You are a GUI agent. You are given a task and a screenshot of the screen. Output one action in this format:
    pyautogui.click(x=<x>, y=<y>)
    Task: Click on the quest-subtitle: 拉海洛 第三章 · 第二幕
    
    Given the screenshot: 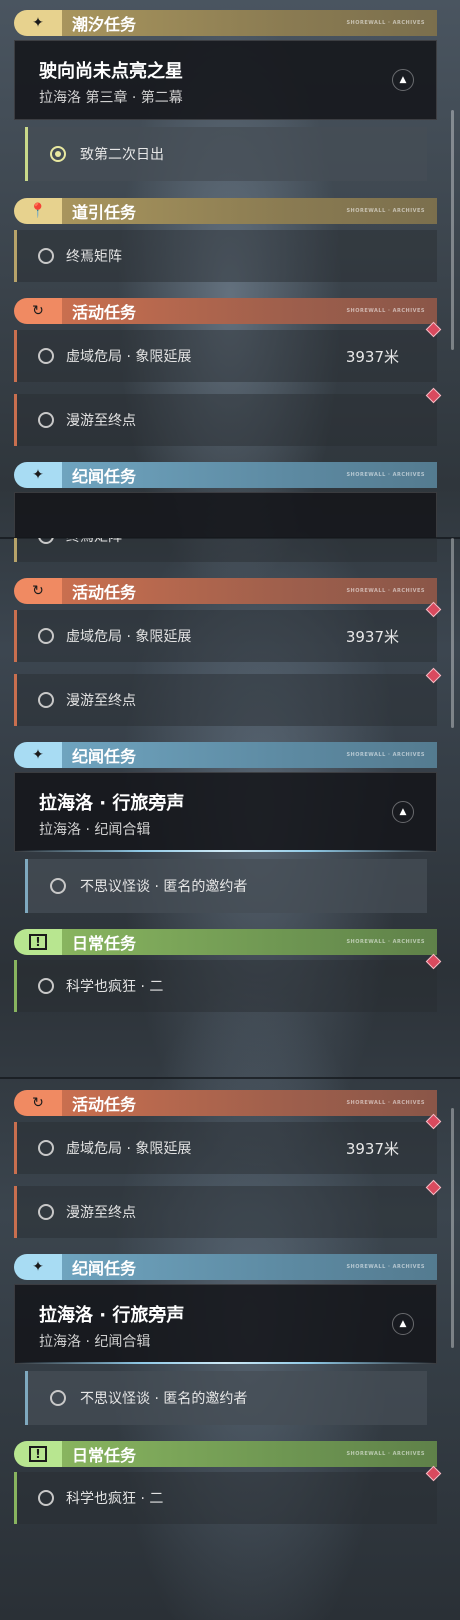 What is the action you would take?
    pyautogui.click(x=111, y=98)
    